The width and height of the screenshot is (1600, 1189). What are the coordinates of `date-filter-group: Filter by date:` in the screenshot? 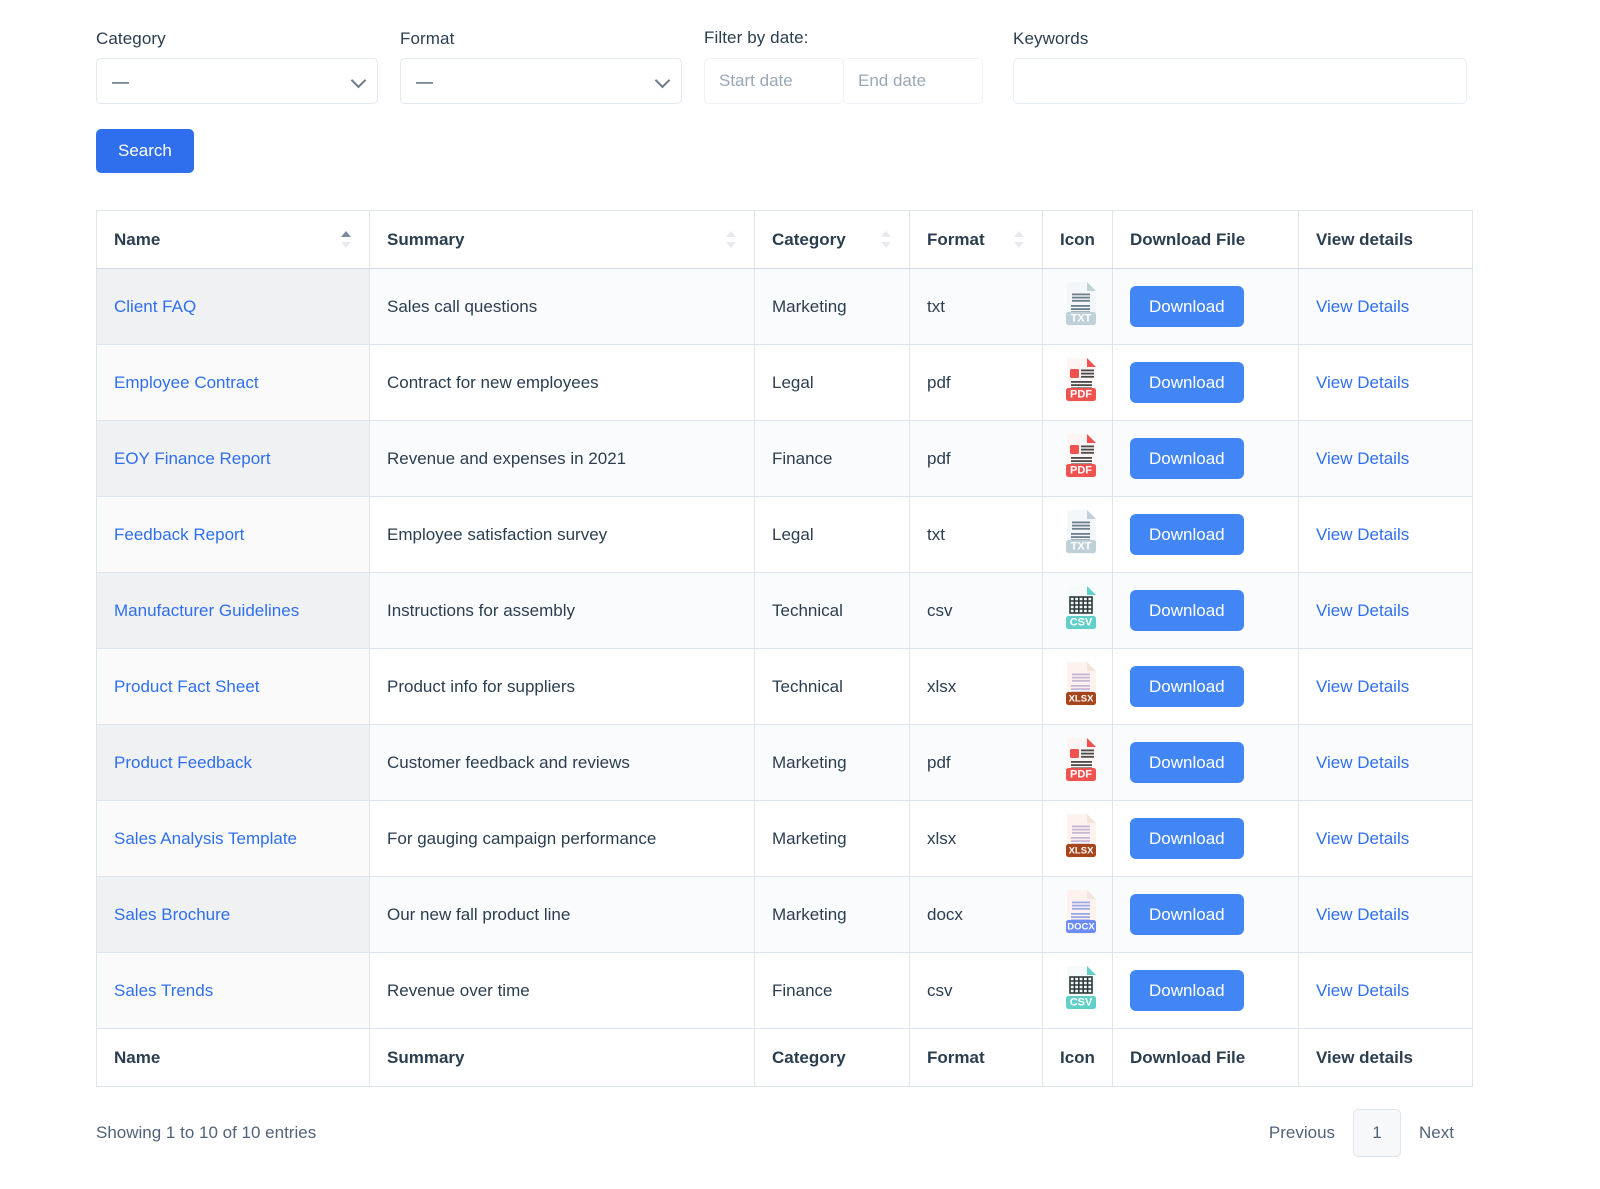 It's located at (843, 66).